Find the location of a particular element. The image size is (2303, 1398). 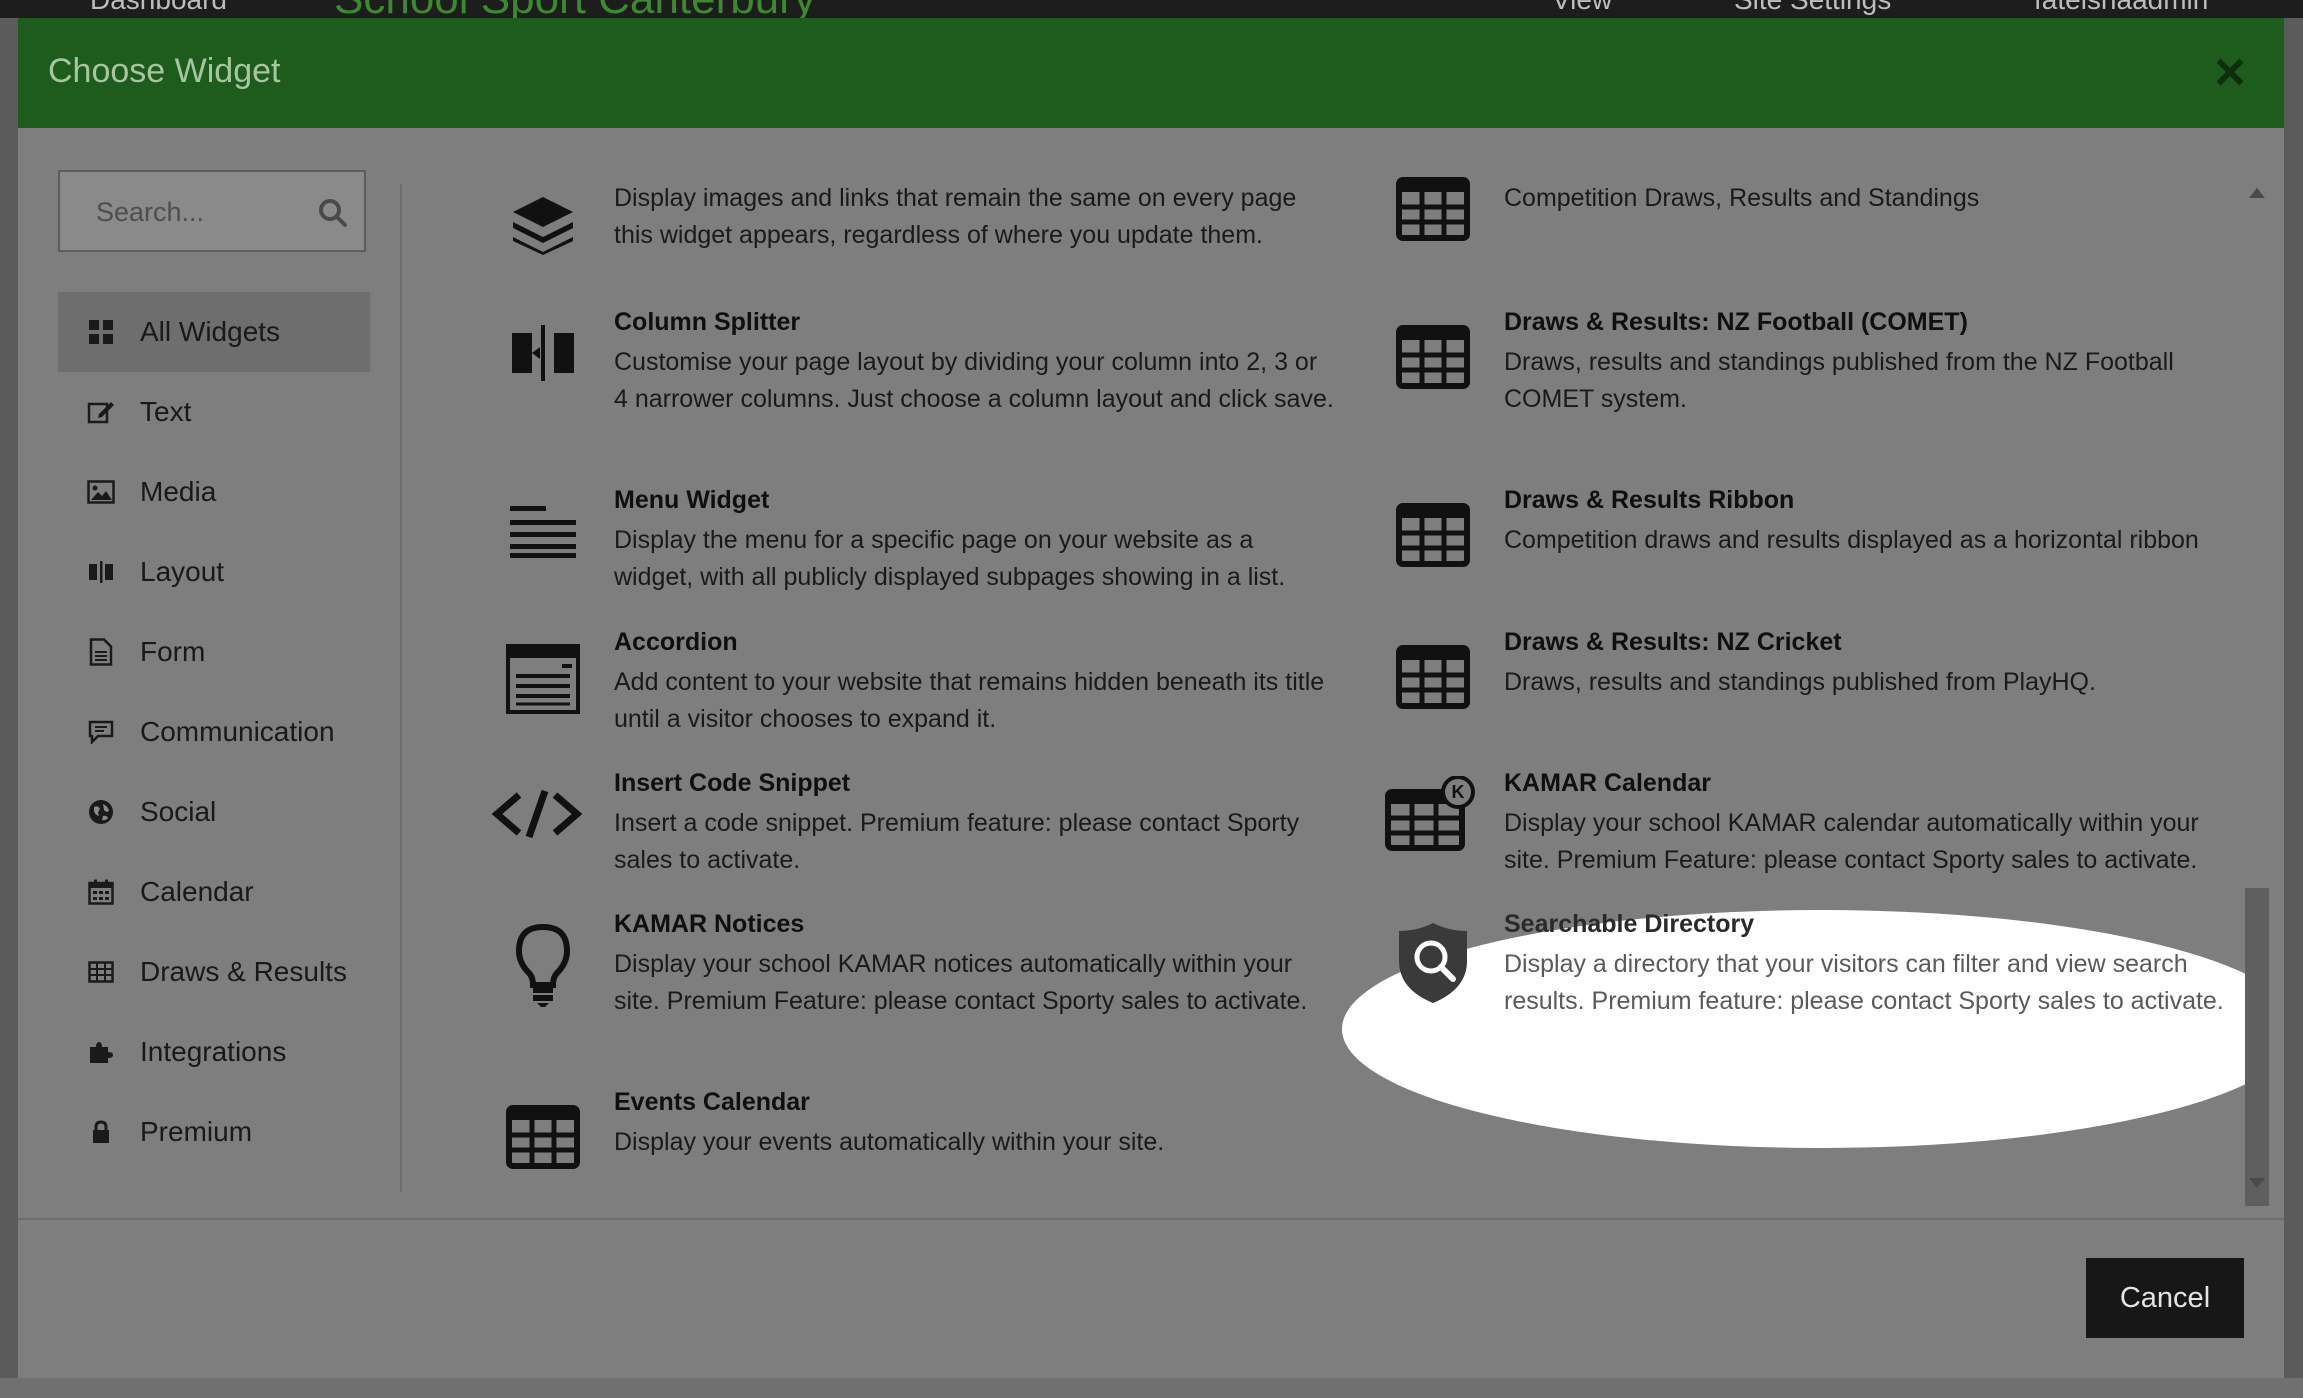

modal-header: Choose Widget × is located at coordinates (1151, 73).